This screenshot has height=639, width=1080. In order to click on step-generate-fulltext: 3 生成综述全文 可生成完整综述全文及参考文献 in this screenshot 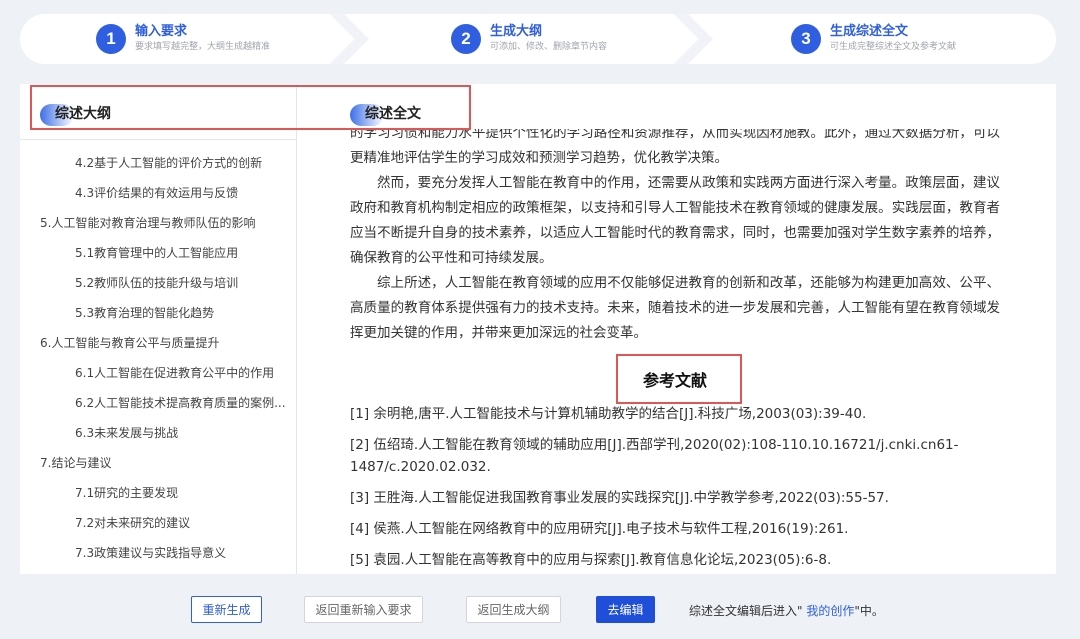, I will do `click(873, 39)`.